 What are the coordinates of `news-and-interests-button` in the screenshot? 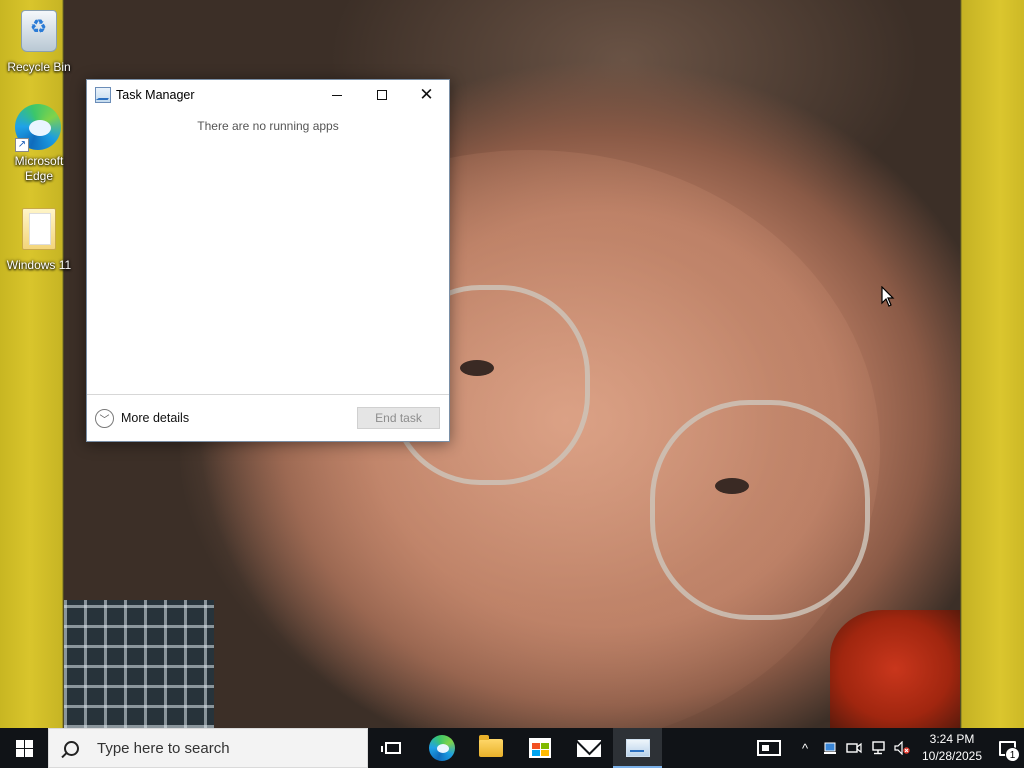 It's located at (769, 748).